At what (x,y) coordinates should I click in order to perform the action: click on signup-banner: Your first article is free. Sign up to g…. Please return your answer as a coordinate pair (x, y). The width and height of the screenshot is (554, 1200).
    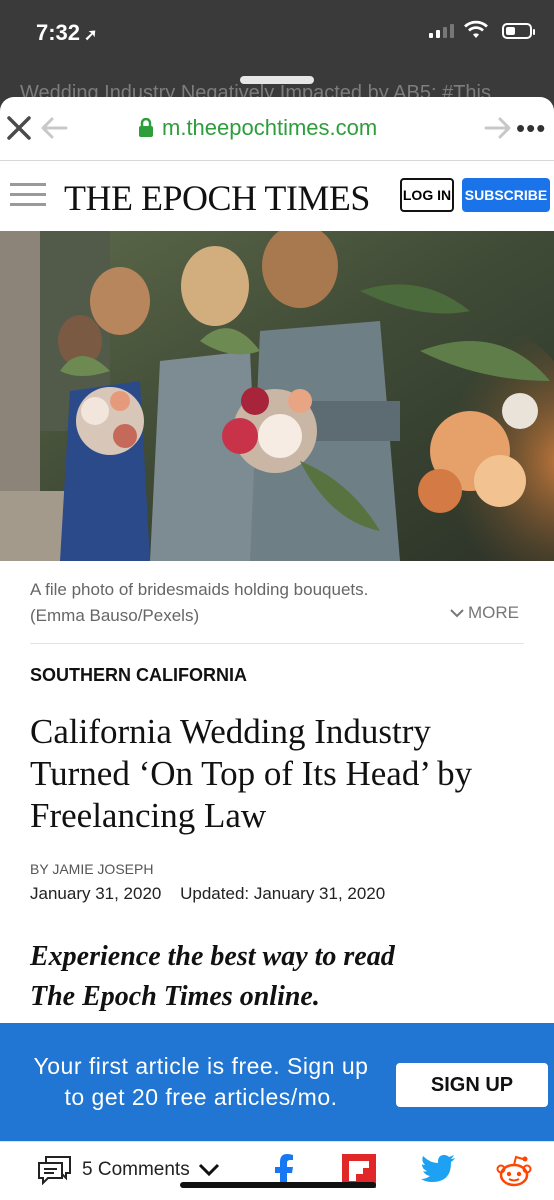
    Looking at the image, I should click on (277, 1082).